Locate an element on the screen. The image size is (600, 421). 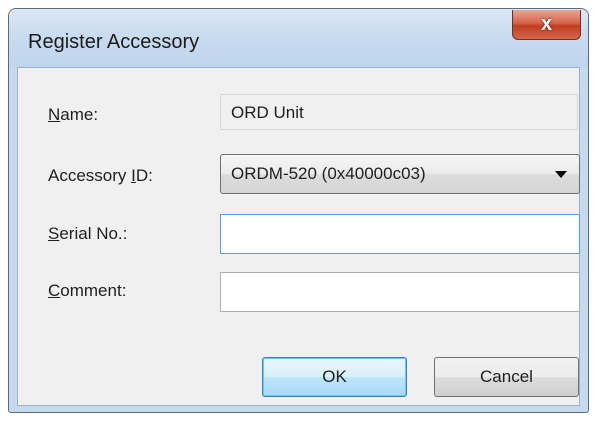
close-button: x is located at coordinates (546, 25).